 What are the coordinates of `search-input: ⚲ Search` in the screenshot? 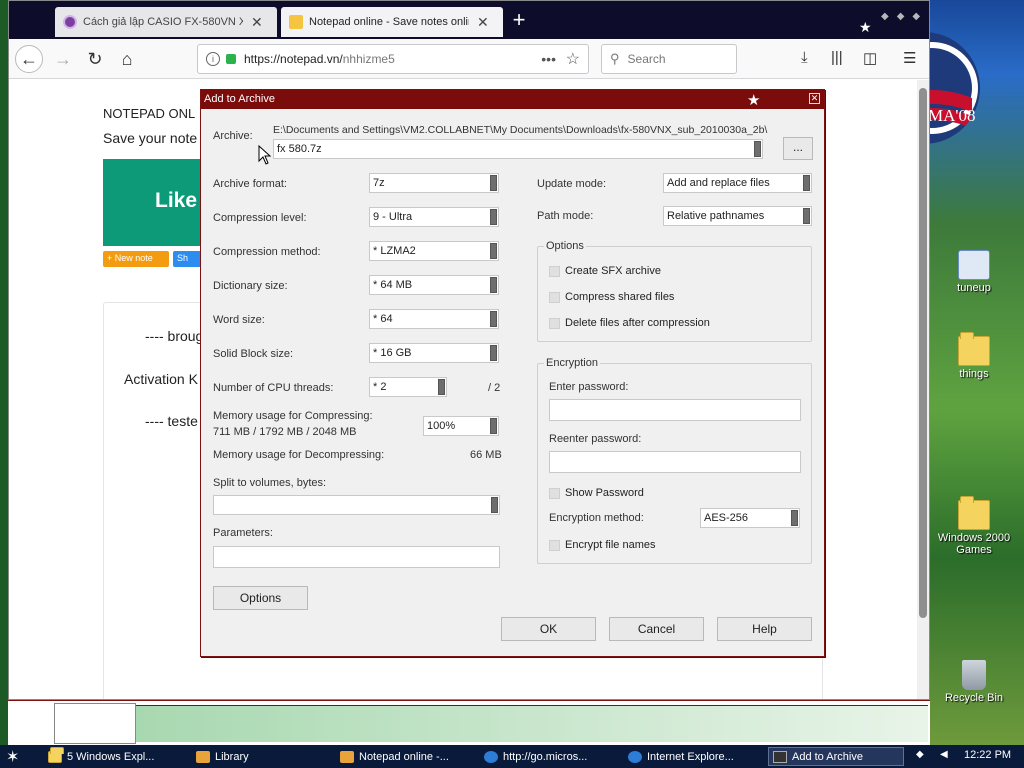 It's located at (669, 59).